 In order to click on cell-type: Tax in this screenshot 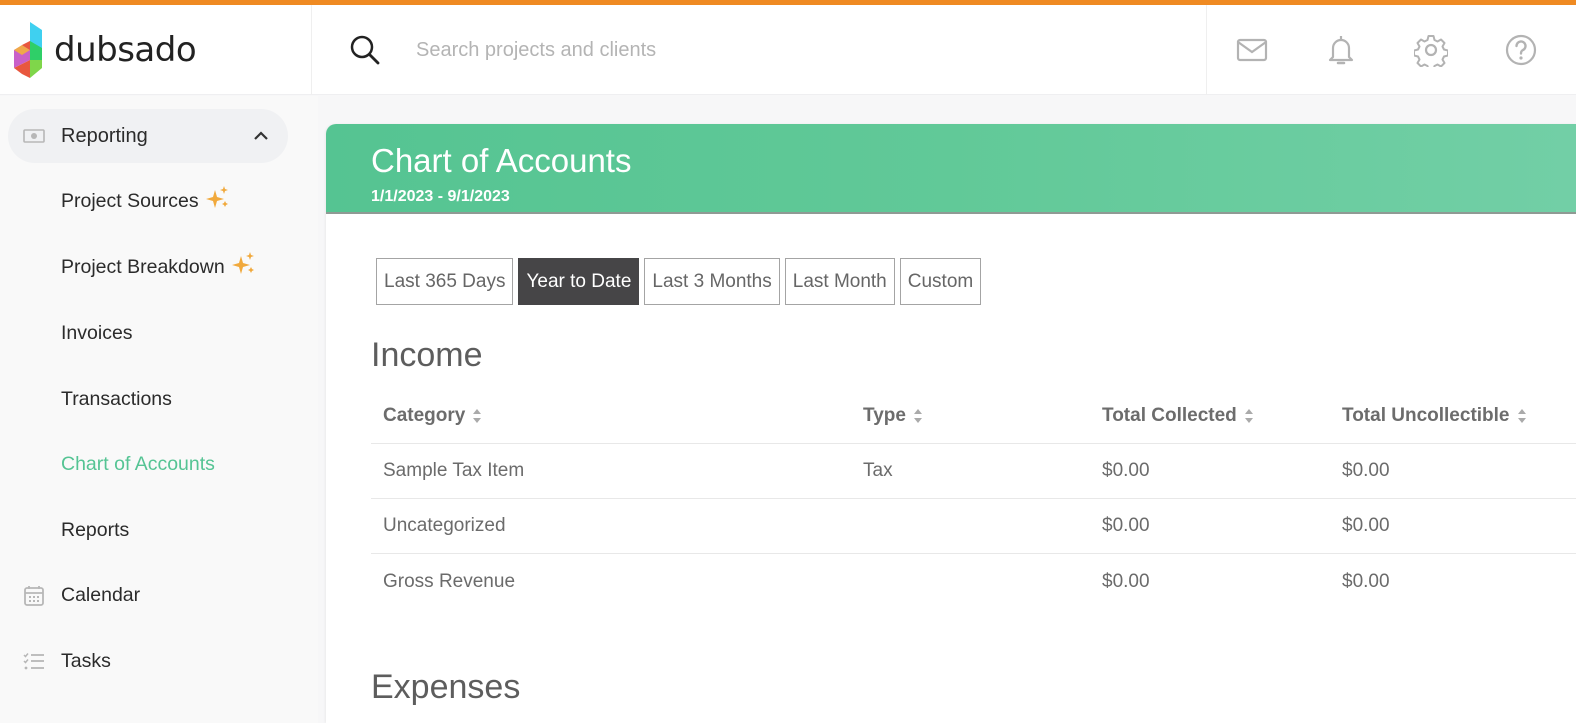, I will do `click(878, 470)`.